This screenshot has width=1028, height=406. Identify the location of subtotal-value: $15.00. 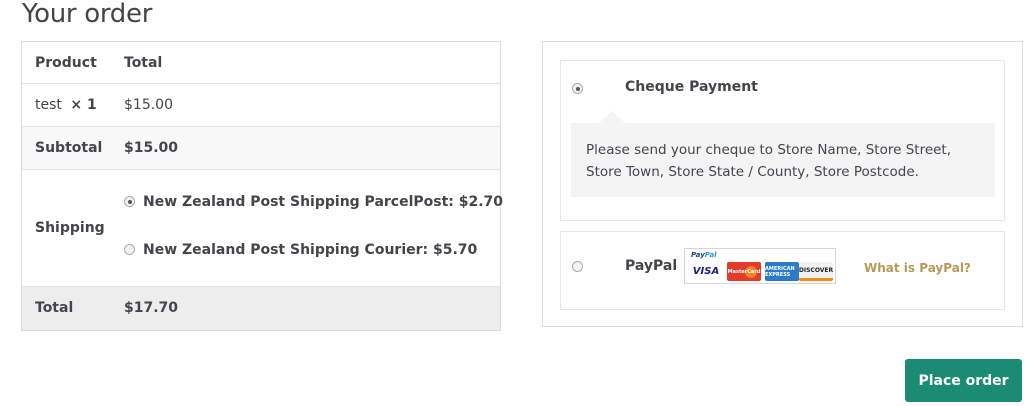
(151, 148).